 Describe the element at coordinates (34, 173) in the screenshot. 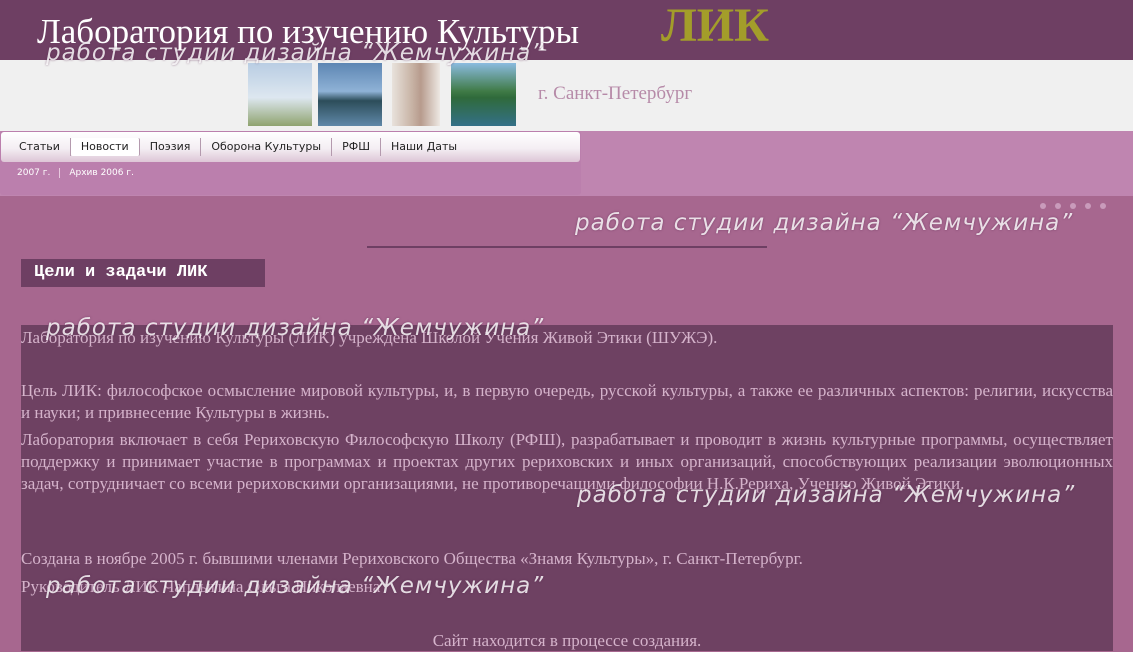

I see `submenu-item-2007: 2007 г.` at that location.